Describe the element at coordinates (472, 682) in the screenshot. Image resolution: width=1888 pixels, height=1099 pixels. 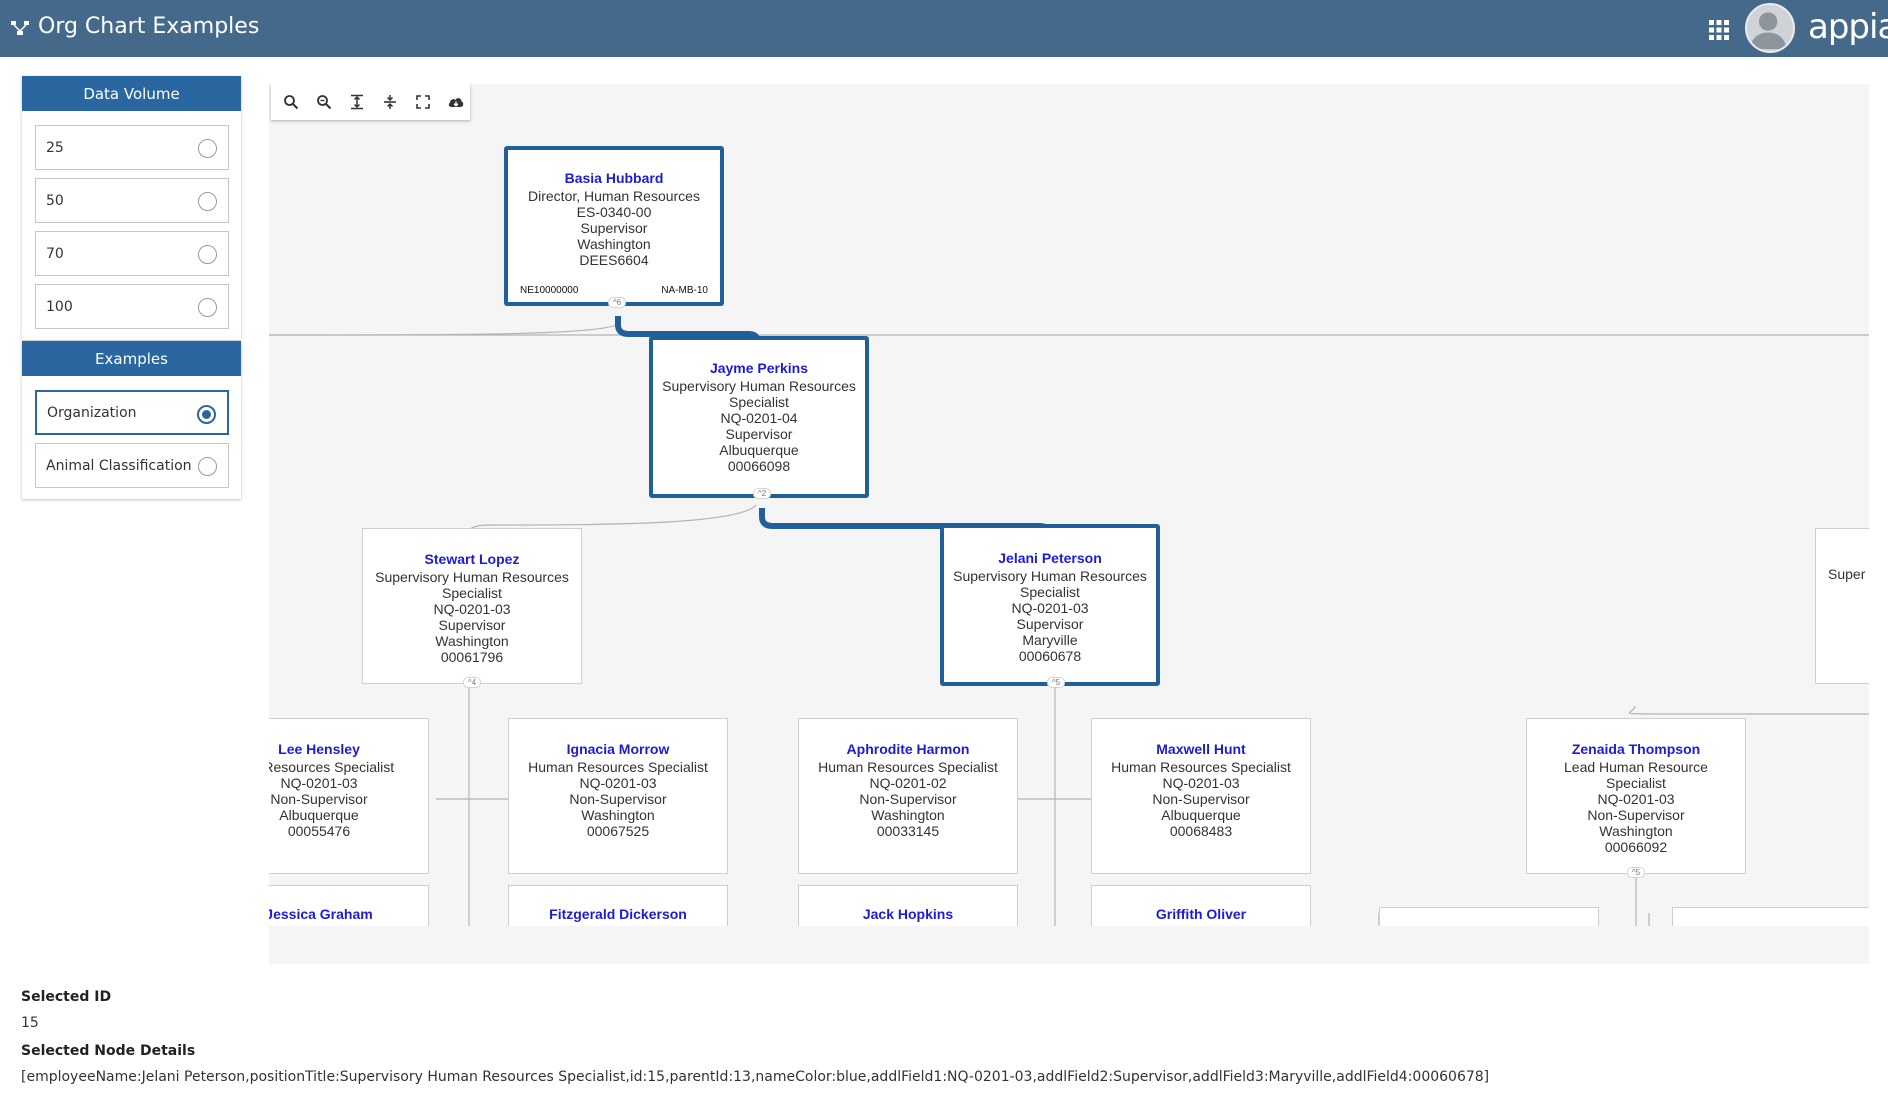
I see `node-expander: ^4` at that location.